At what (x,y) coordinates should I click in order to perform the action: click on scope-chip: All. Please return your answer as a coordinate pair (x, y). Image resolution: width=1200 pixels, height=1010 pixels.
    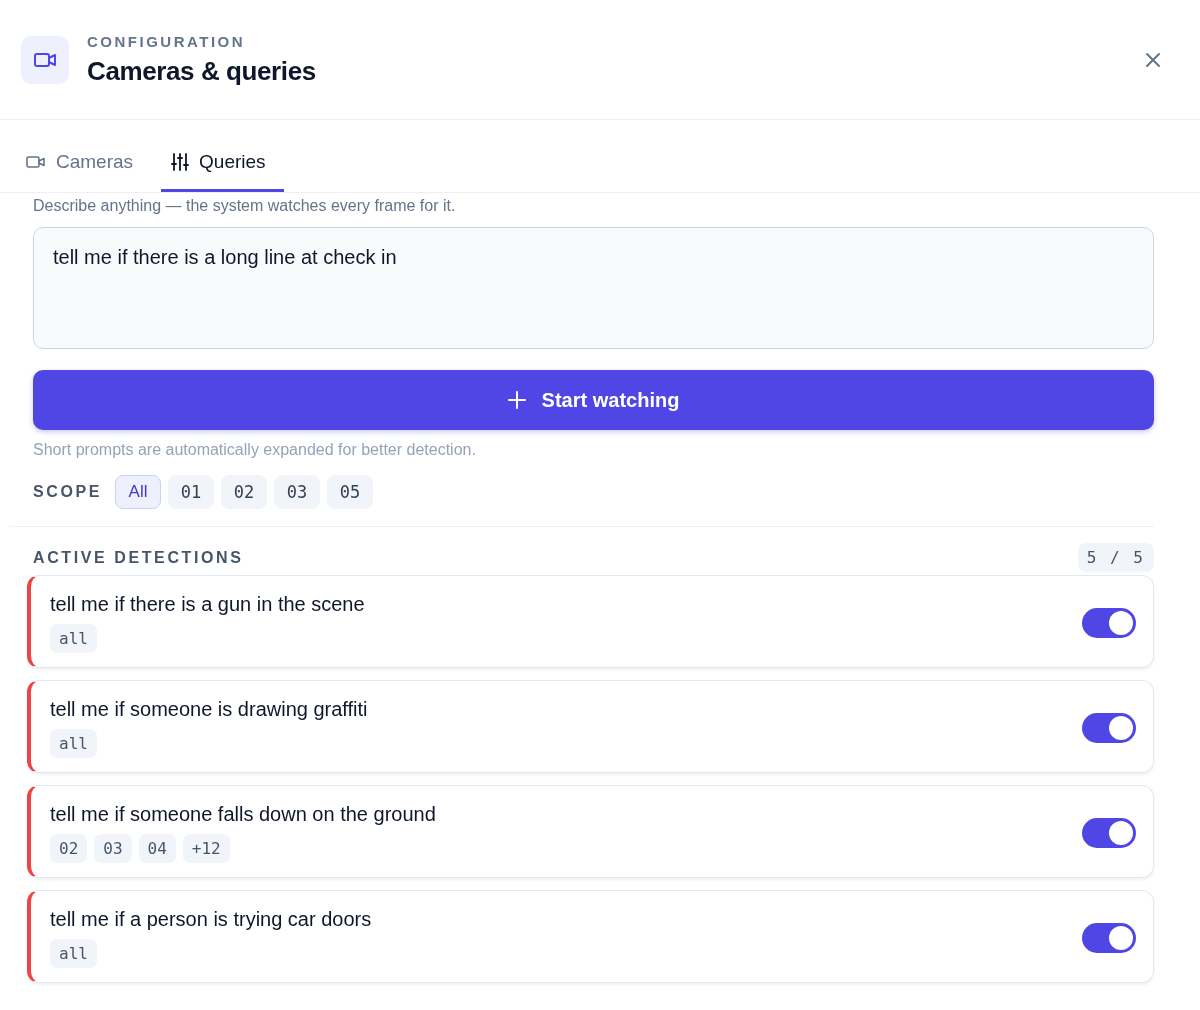
    Looking at the image, I should click on (138, 492).